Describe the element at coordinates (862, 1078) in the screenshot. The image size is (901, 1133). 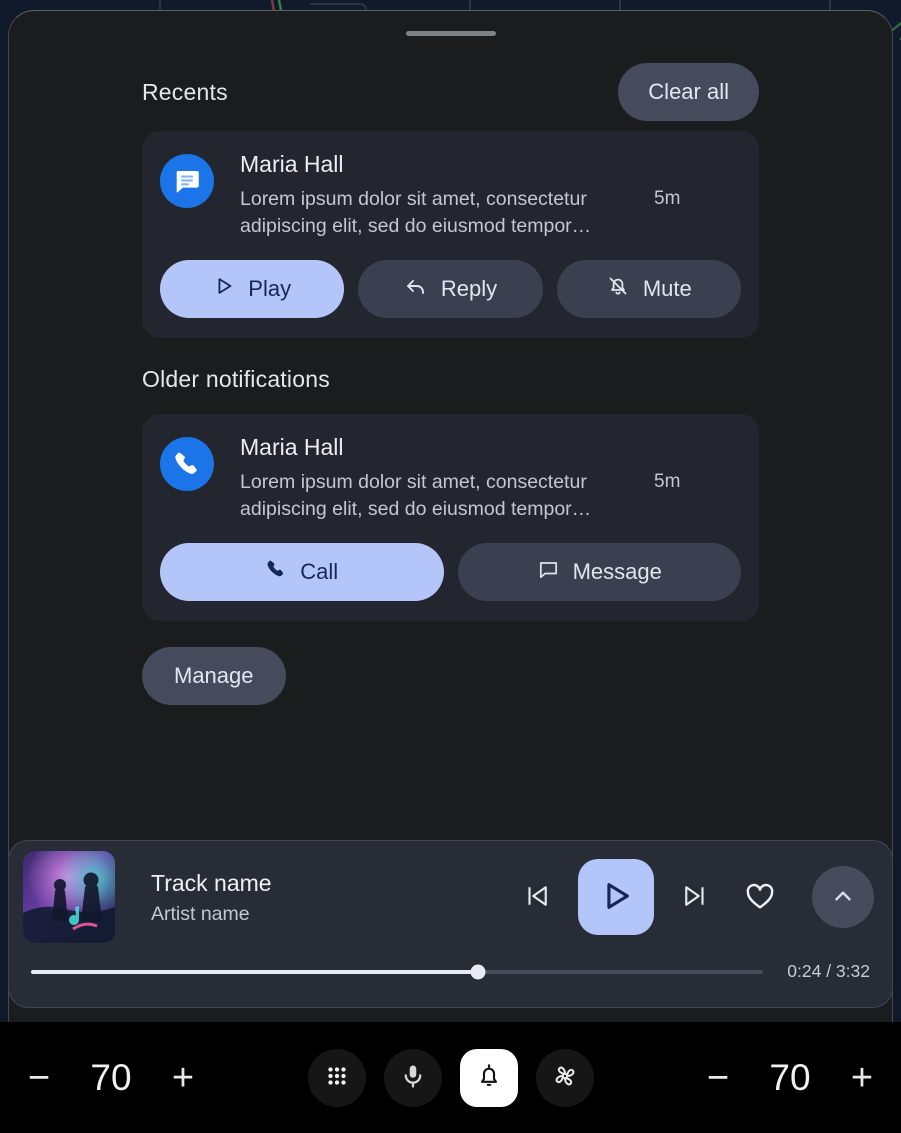
I see `right-temp-increase-button: +` at that location.